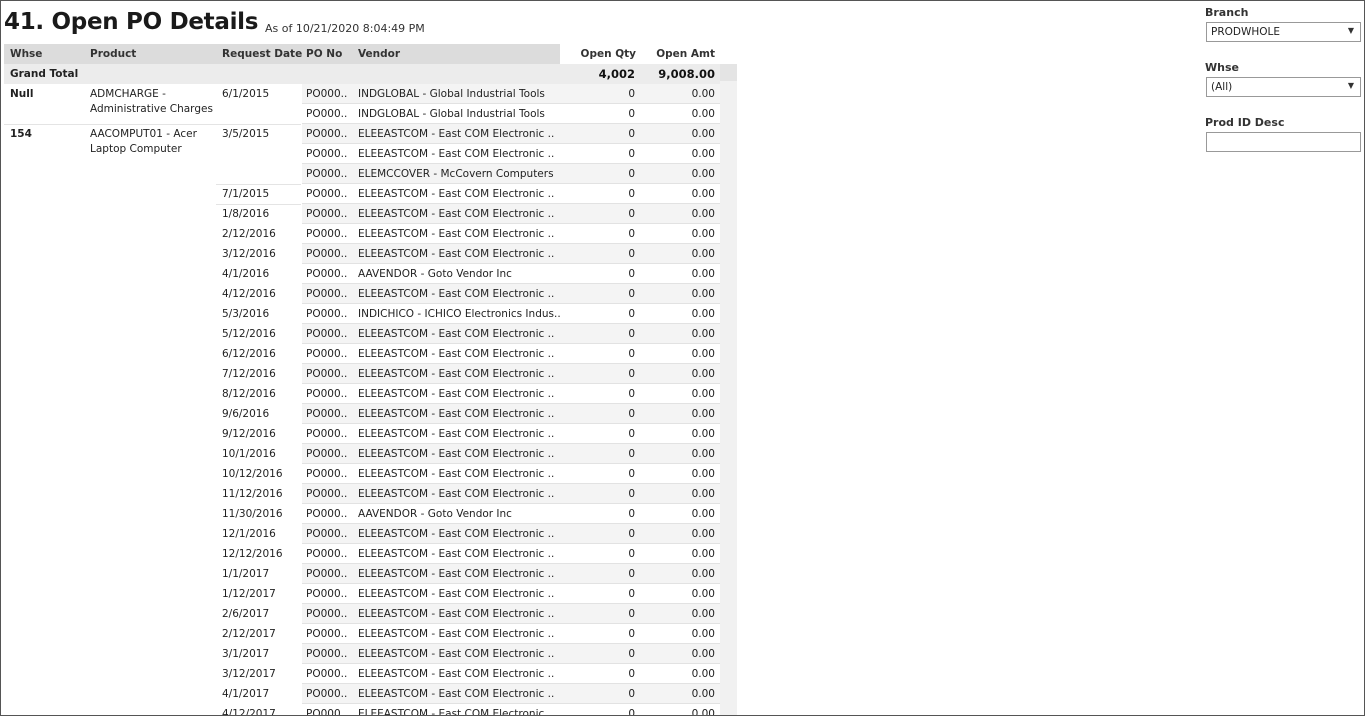 This screenshot has width=1365, height=716. I want to click on request-date-cell: 6/12/2016, so click(249, 354).